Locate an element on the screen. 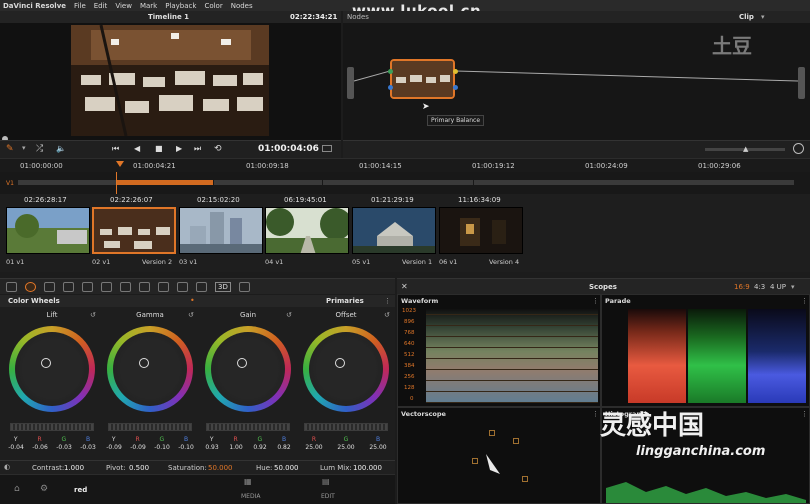 This screenshot has width=810, height=504. window-icon is located at coordinates (125, 286).